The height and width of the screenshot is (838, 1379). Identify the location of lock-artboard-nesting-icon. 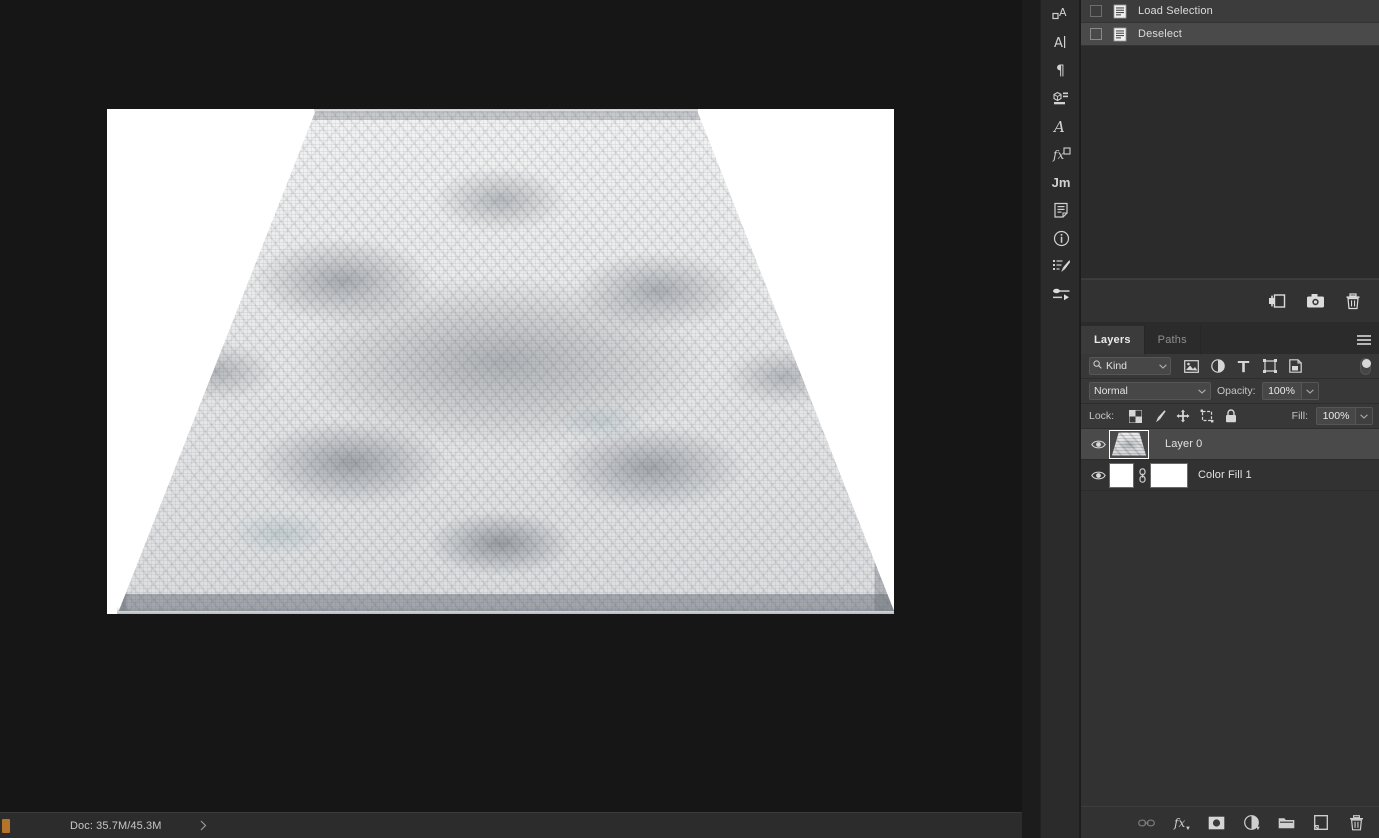
(1207, 416).